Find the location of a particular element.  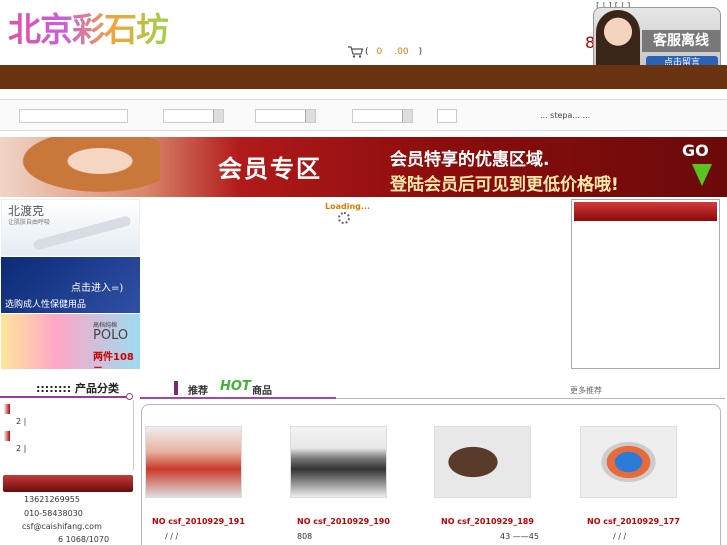

product-name: NO csf_2010929_190 is located at coordinates (343, 521).